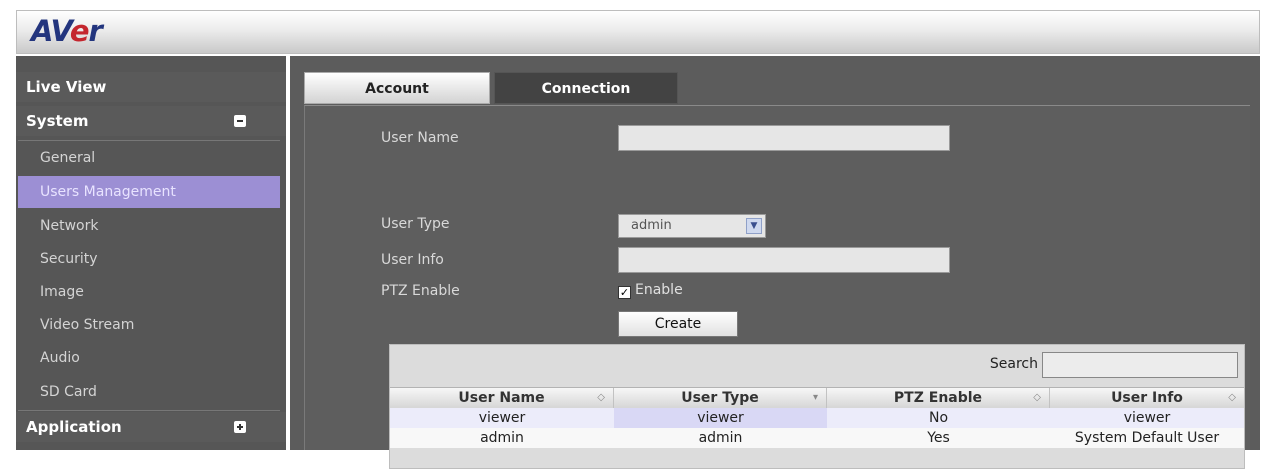 The image size is (1265, 469). I want to click on sidebar-item-audio: Audio, so click(149, 358).